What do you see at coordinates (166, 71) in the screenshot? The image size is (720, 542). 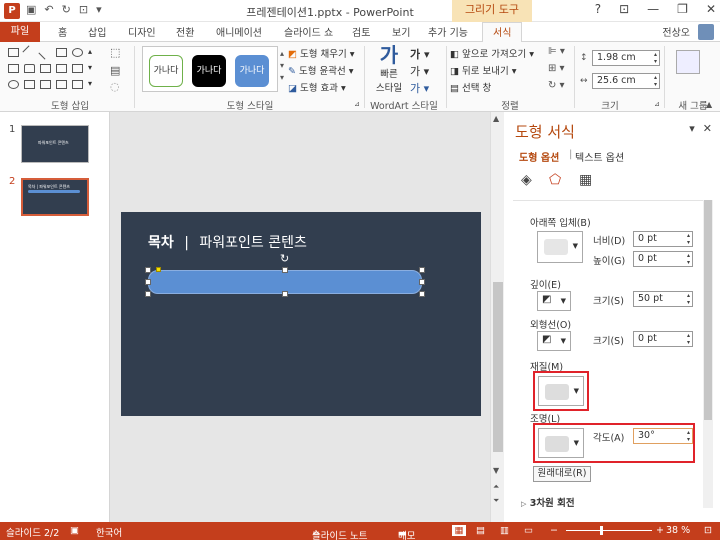 I see `style-sample-1: 가나다` at bounding box center [166, 71].